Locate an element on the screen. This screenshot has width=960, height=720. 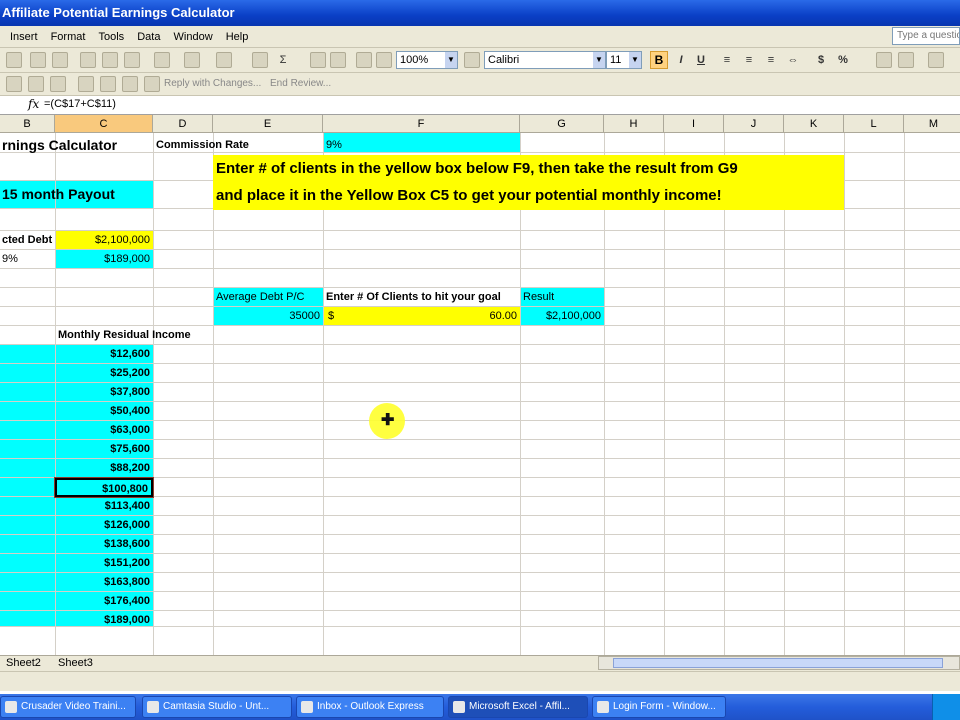
underline-button: U is located at coordinates (701, 60).